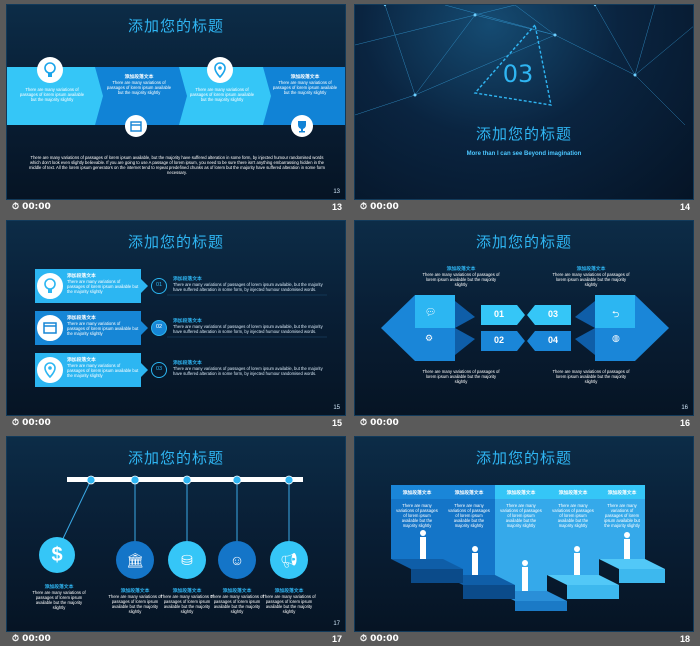  Describe the element at coordinates (159, 328) in the screenshot. I see `step-badge: 02` at that location.